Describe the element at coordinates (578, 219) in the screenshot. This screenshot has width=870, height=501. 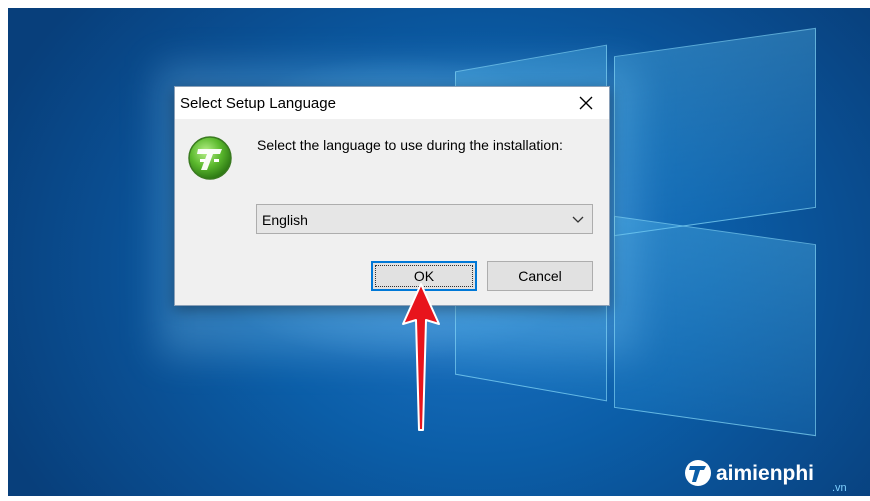
I see `chevron-down-icon` at that location.